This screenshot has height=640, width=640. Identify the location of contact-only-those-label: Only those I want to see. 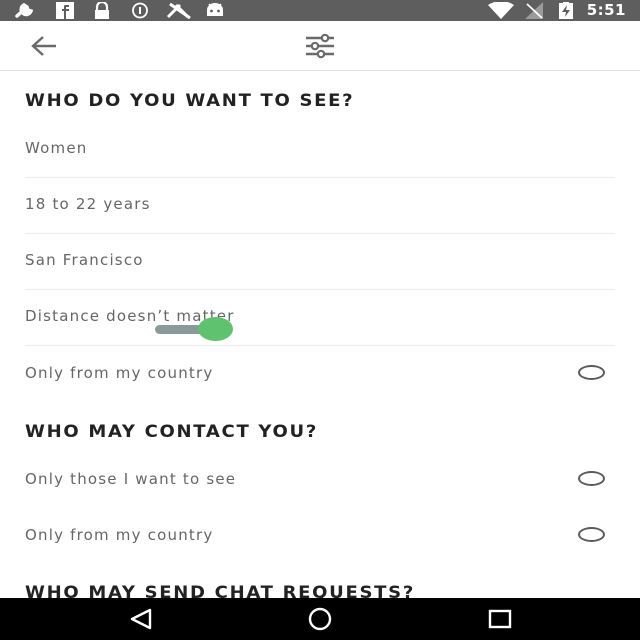
(131, 479).